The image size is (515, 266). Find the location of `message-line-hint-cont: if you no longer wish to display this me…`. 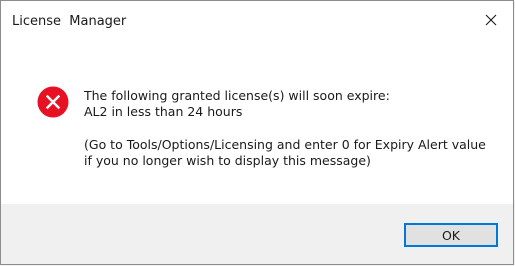

message-line-hint-cont: if you no longer wish to display this me… is located at coordinates (227, 160).